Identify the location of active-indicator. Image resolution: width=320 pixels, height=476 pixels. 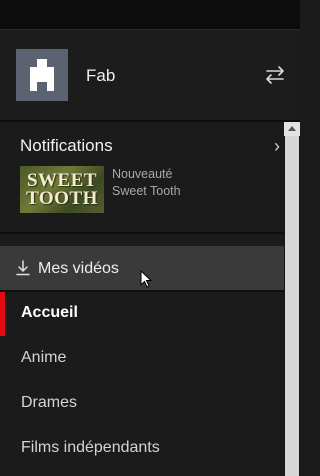
(2, 314).